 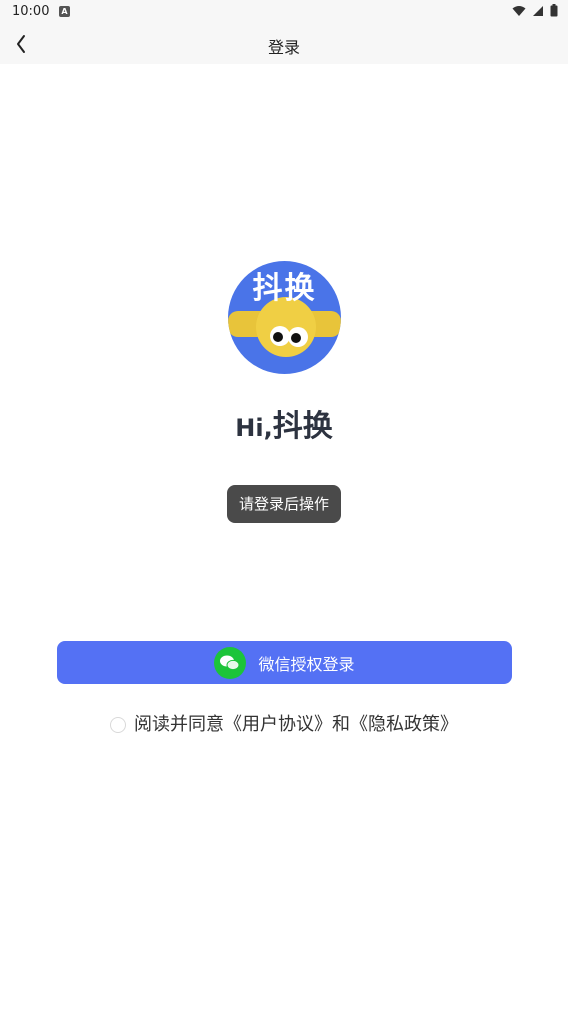 What do you see at coordinates (283, 47) in the screenshot?
I see `page-title: 登录` at bounding box center [283, 47].